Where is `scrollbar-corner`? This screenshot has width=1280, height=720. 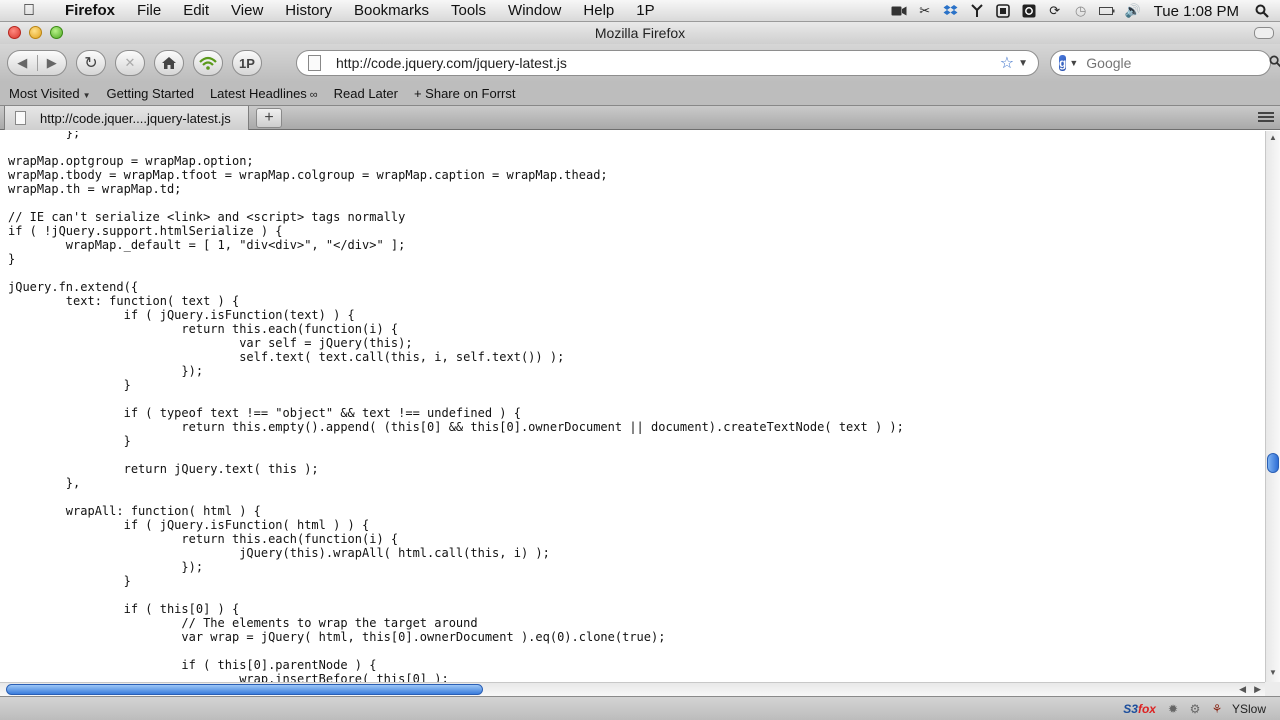
scrollbar-corner is located at coordinates (1272, 689).